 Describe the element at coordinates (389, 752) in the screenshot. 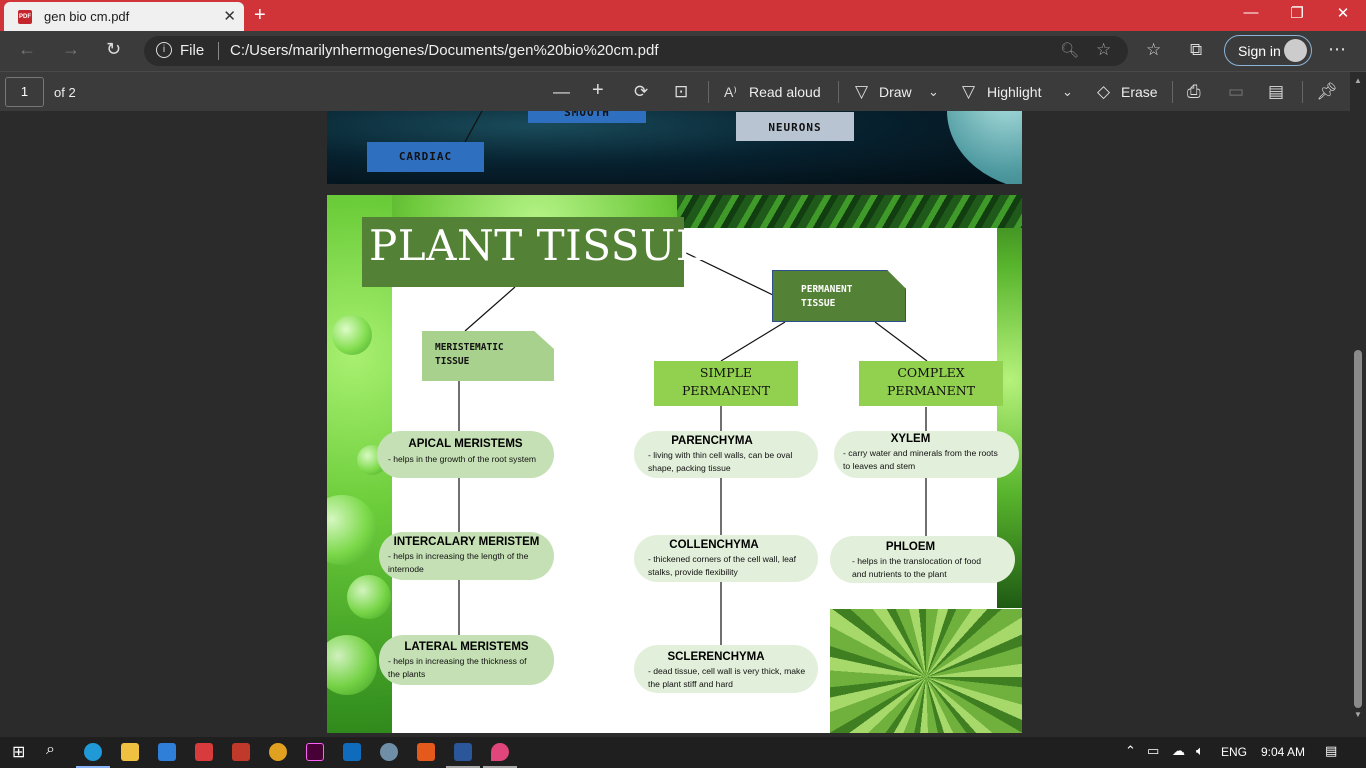

I see `settings-app-icon` at that location.